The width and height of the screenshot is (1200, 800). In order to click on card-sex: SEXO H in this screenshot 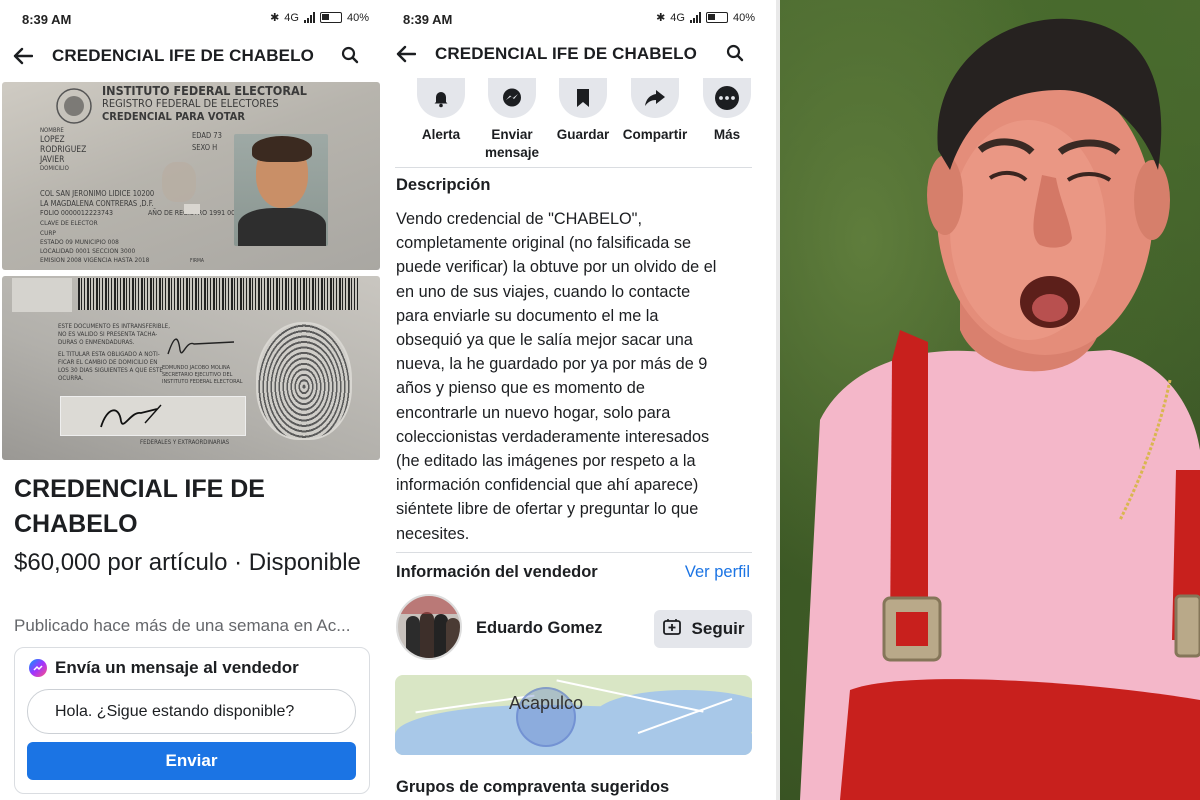, I will do `click(205, 147)`.